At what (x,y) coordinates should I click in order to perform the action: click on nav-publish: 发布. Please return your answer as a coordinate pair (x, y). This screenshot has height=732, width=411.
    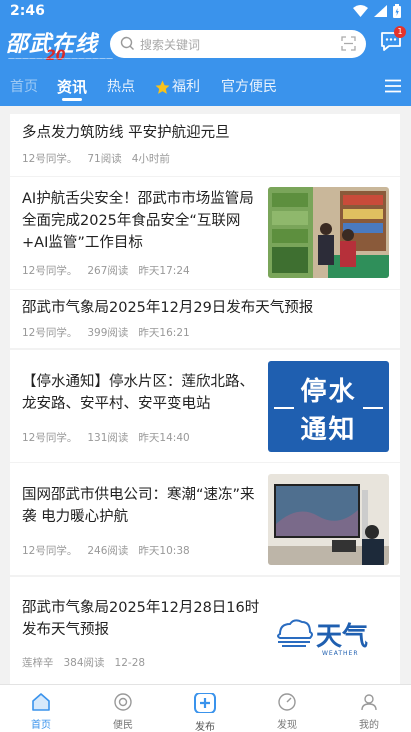
    Looking at the image, I should click on (205, 712).